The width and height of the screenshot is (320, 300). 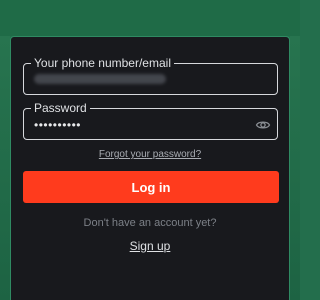 I want to click on forgot-password-link: Forgot your password?, so click(x=150, y=154).